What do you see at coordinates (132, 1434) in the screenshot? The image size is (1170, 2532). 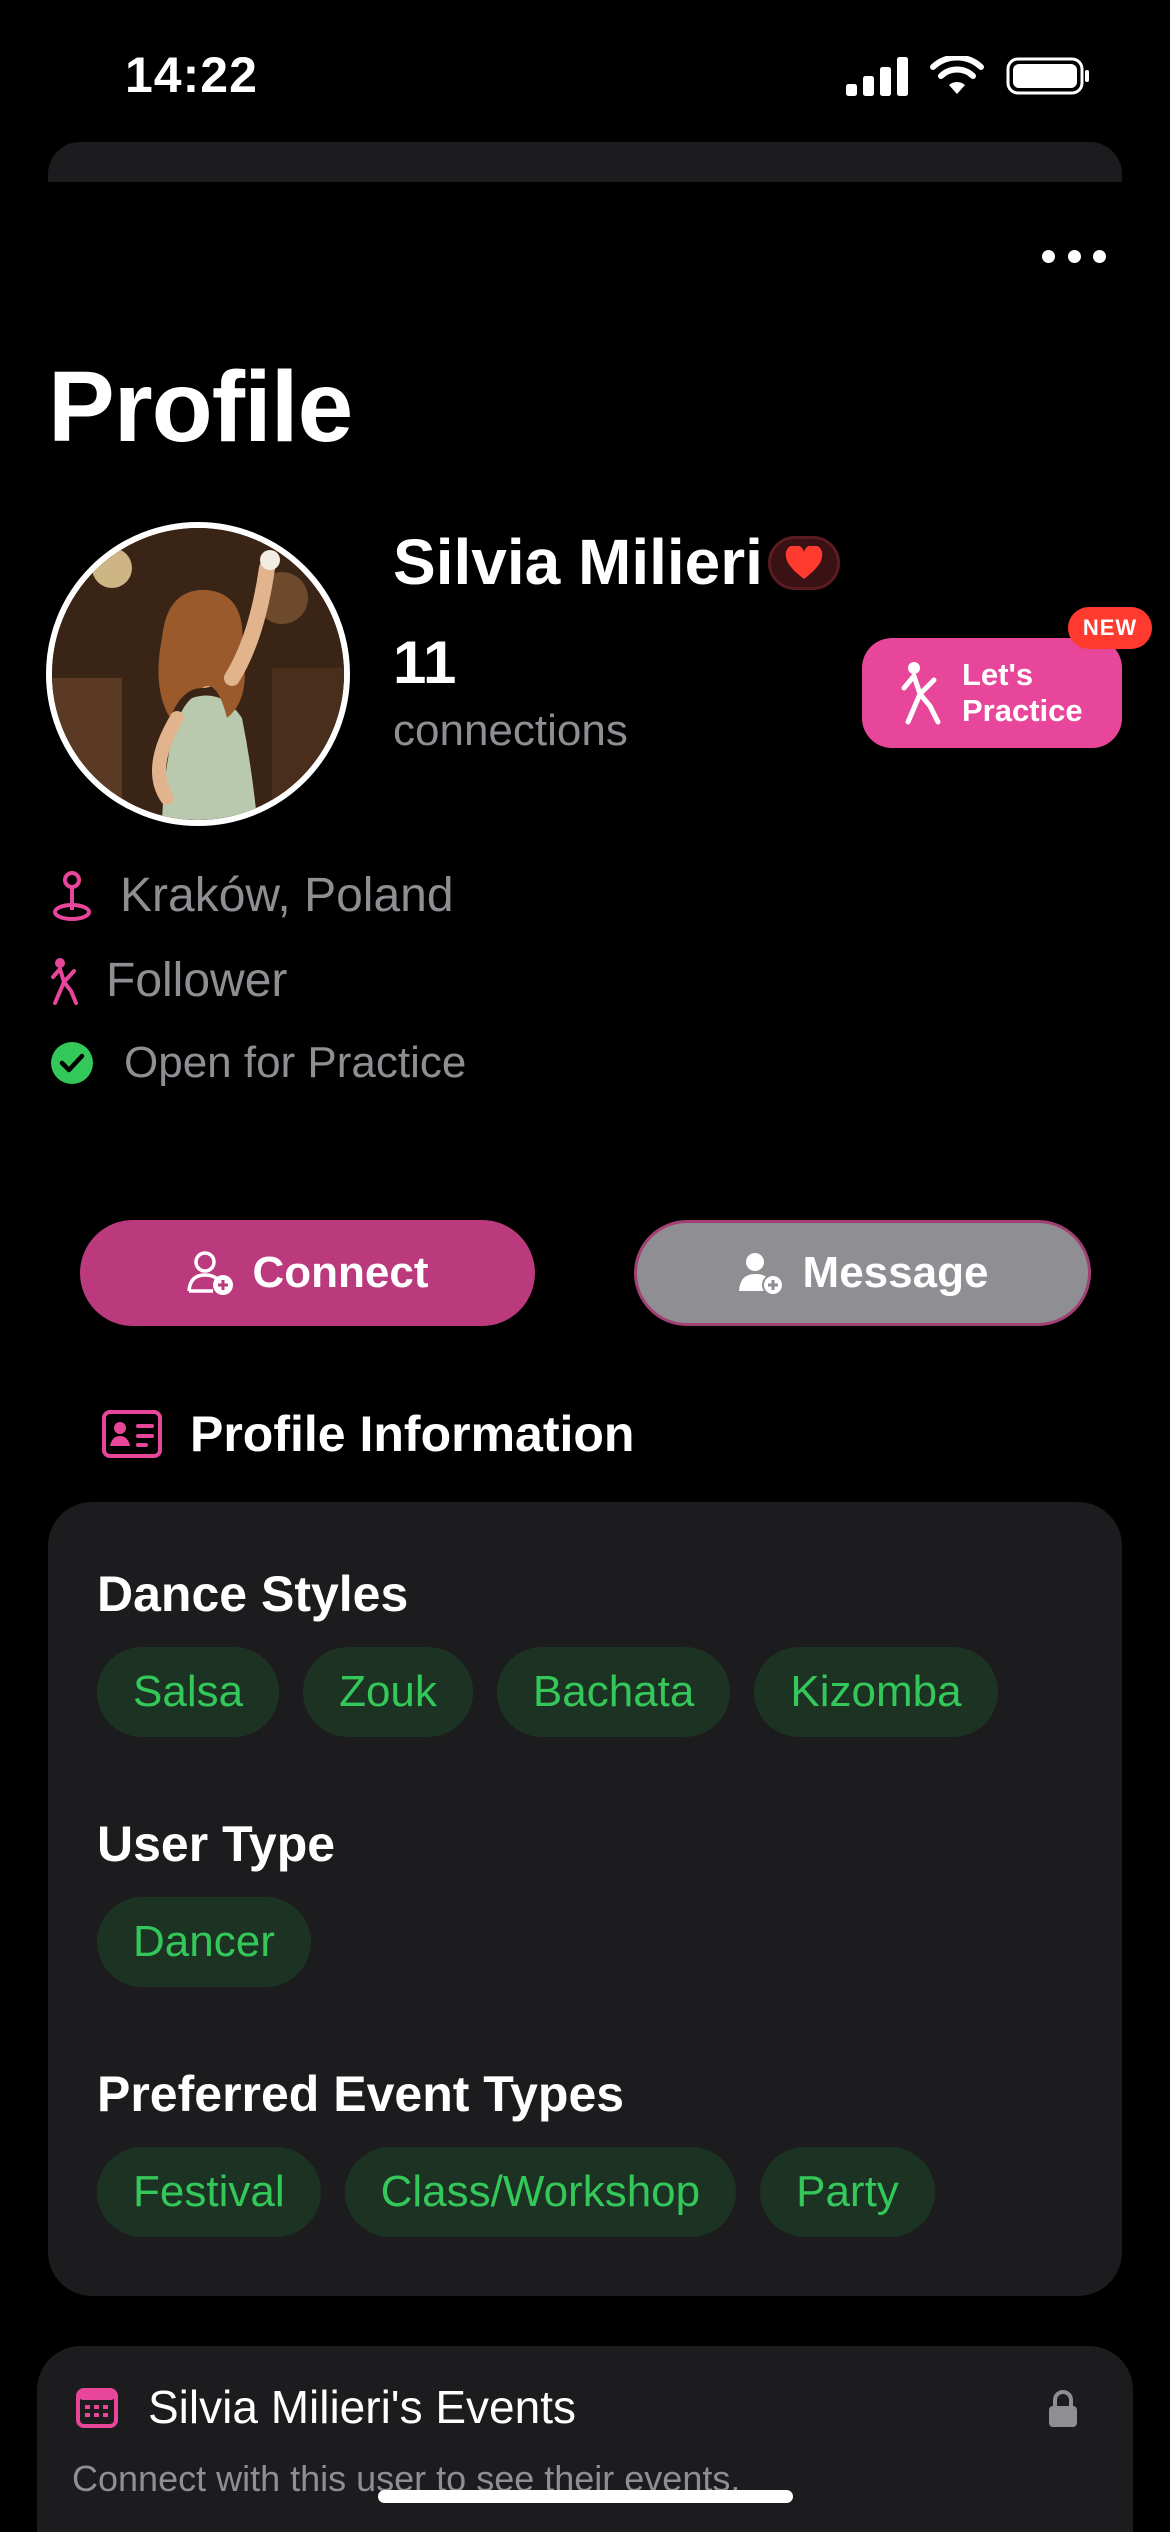 I see `id-card-icon` at bounding box center [132, 1434].